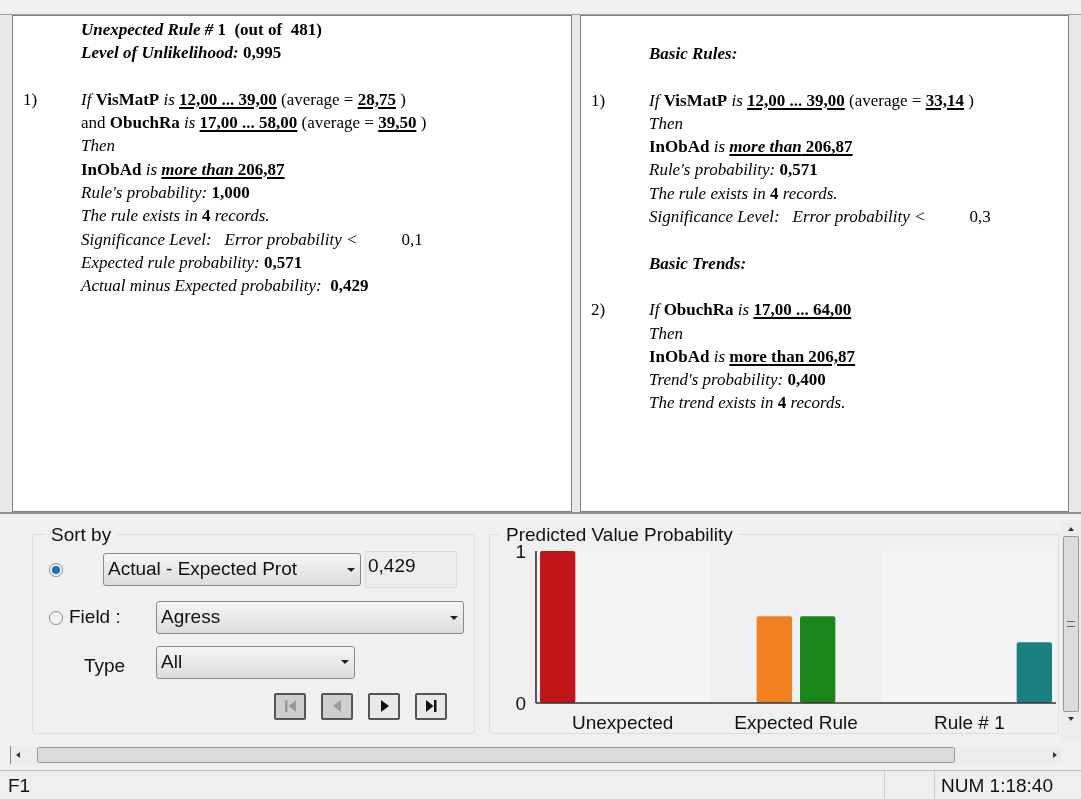 The image size is (1081, 799). Describe the element at coordinates (1007, 785) in the screenshot. I see `status-text: NUM 1:18:40` at that location.